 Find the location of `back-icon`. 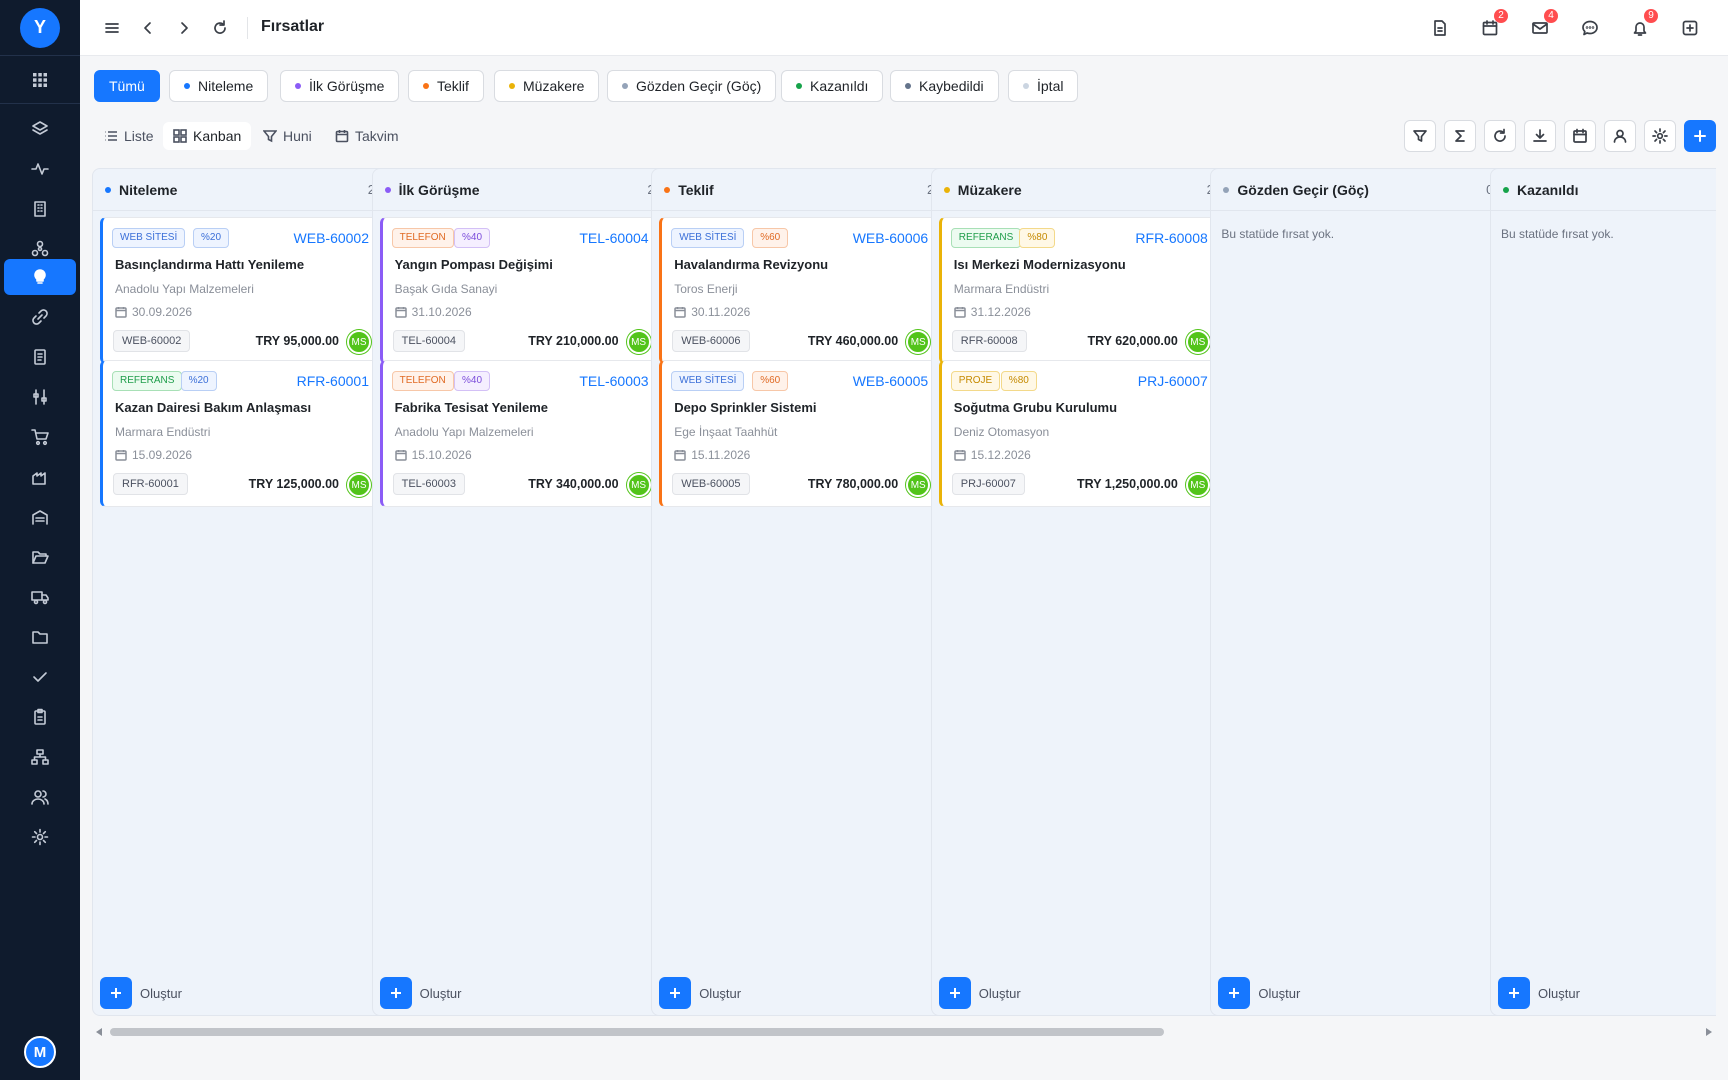

back-icon is located at coordinates (148, 28).